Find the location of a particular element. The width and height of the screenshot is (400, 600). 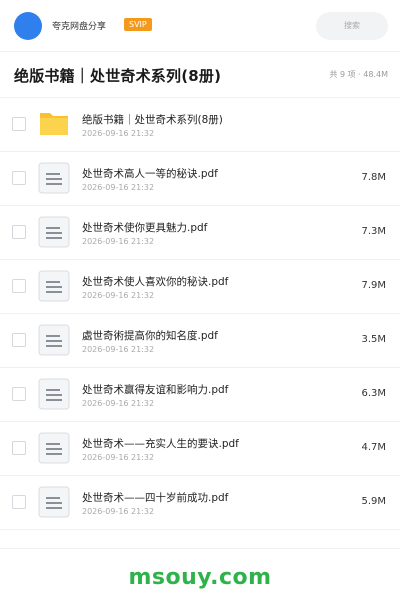

file-row: 处世奇术——四十岁前成功.pdf 2026-09-16 21:32 5.9M is located at coordinates (200, 503).